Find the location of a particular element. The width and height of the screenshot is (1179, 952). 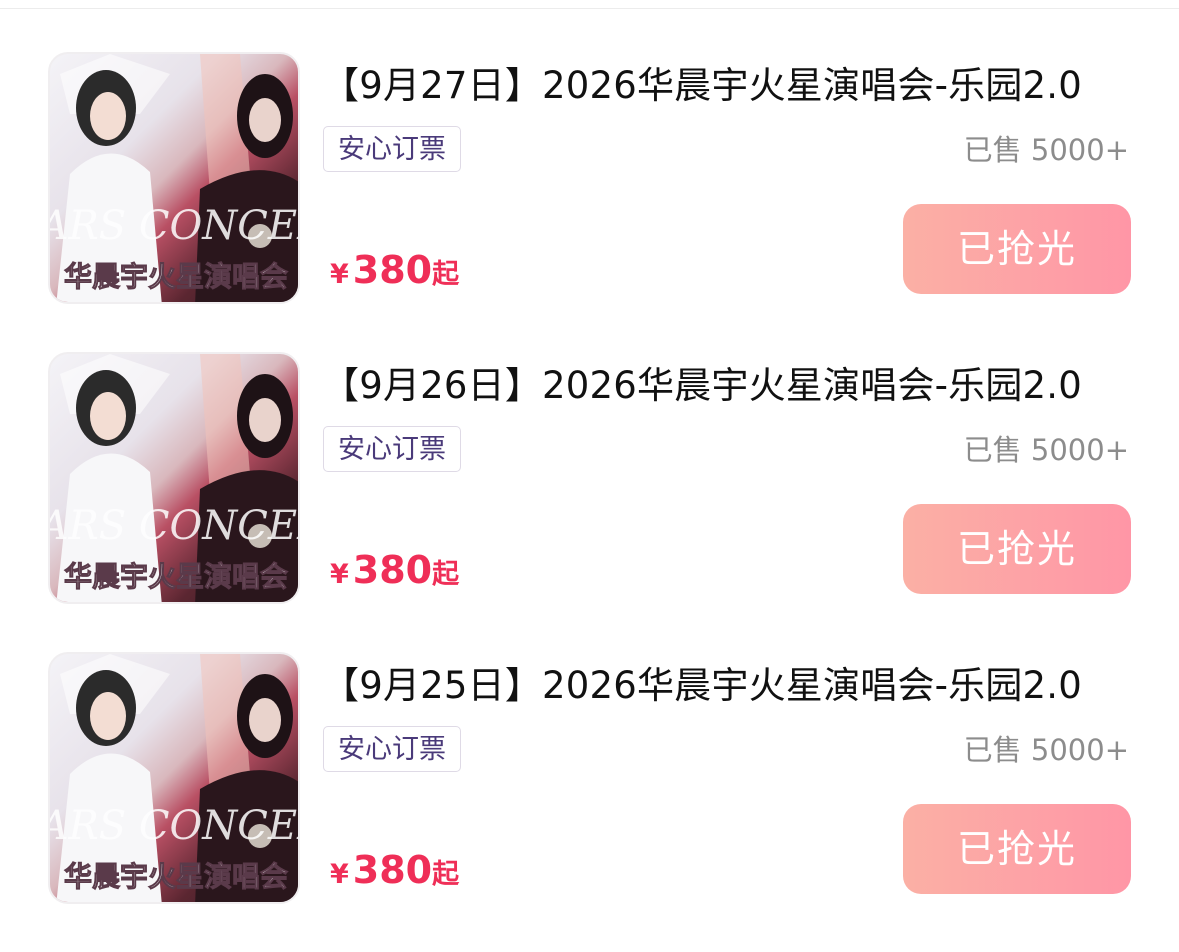

event-title: 【9月25日】2026华晨宇火星演唱会-乐园2.0 is located at coordinates (732, 686).